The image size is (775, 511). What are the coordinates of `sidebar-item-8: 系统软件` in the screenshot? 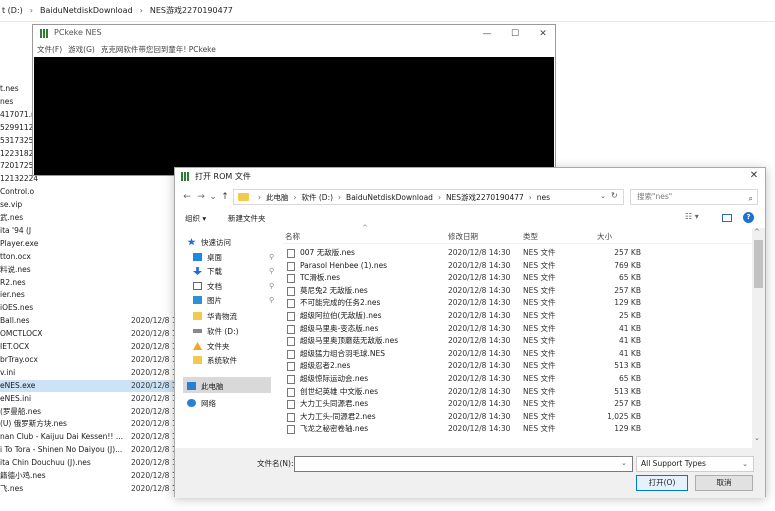 It's located at (215, 360).